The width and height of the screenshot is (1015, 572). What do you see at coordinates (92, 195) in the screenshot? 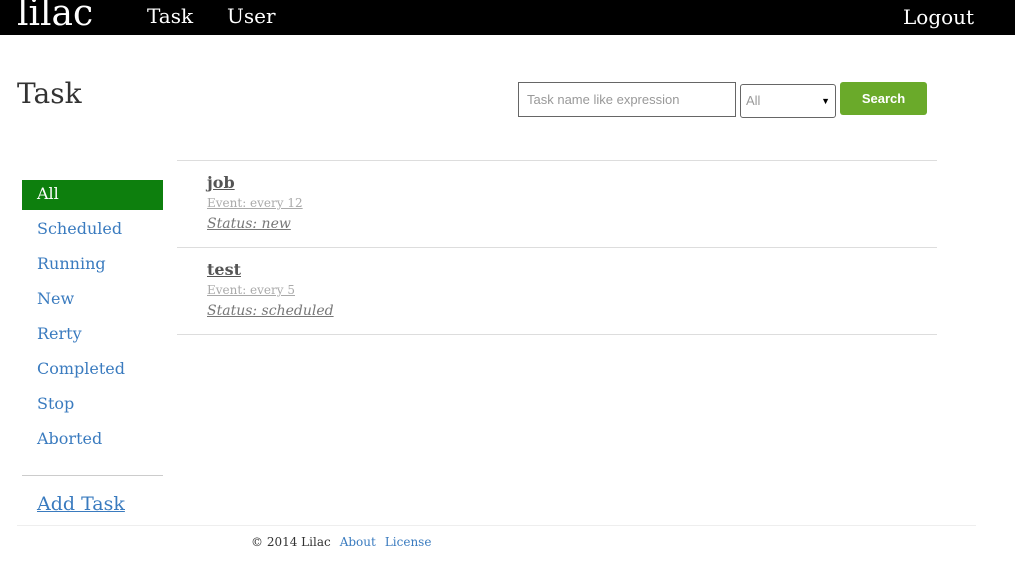
I see `sidebar-item-all: All` at bounding box center [92, 195].